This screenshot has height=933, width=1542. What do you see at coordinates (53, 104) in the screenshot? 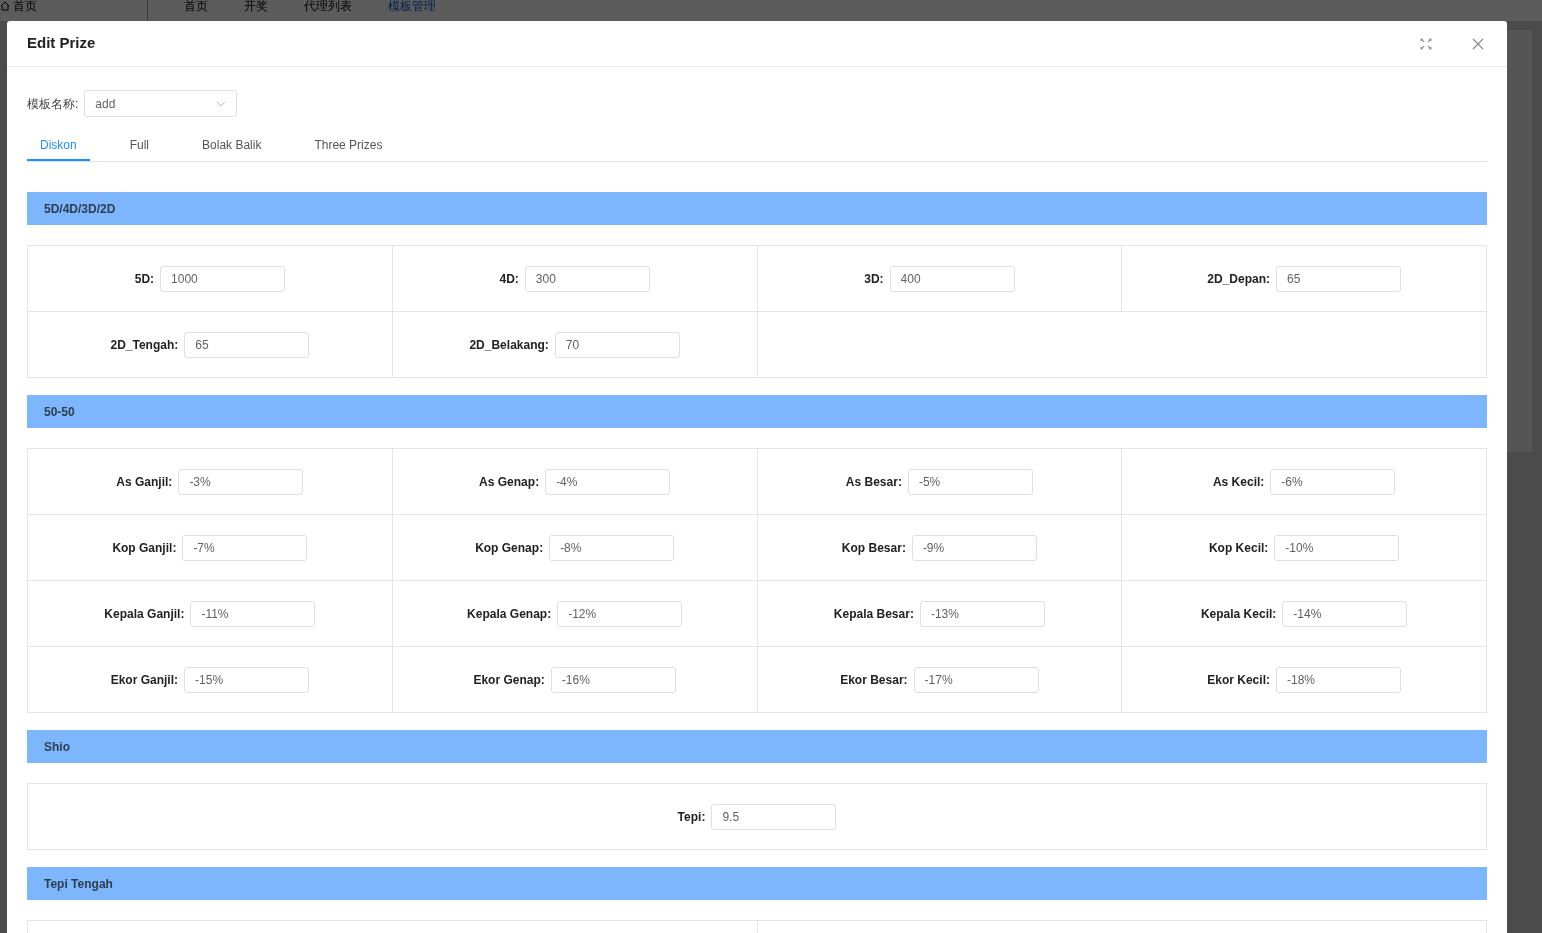
I see `template-label: 模板名称:` at bounding box center [53, 104].